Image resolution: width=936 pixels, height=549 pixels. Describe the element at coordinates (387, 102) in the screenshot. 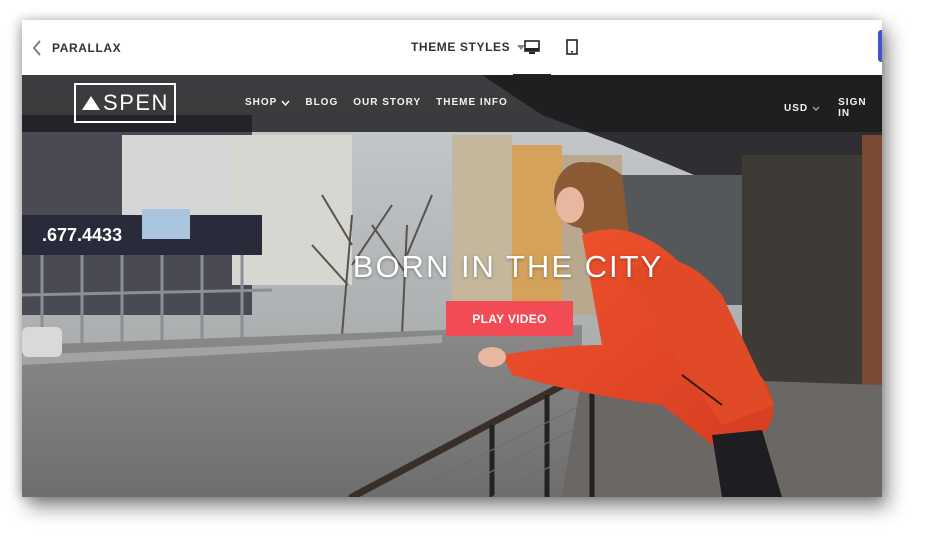

I see `nav-link-our-story: OUR STORY` at that location.